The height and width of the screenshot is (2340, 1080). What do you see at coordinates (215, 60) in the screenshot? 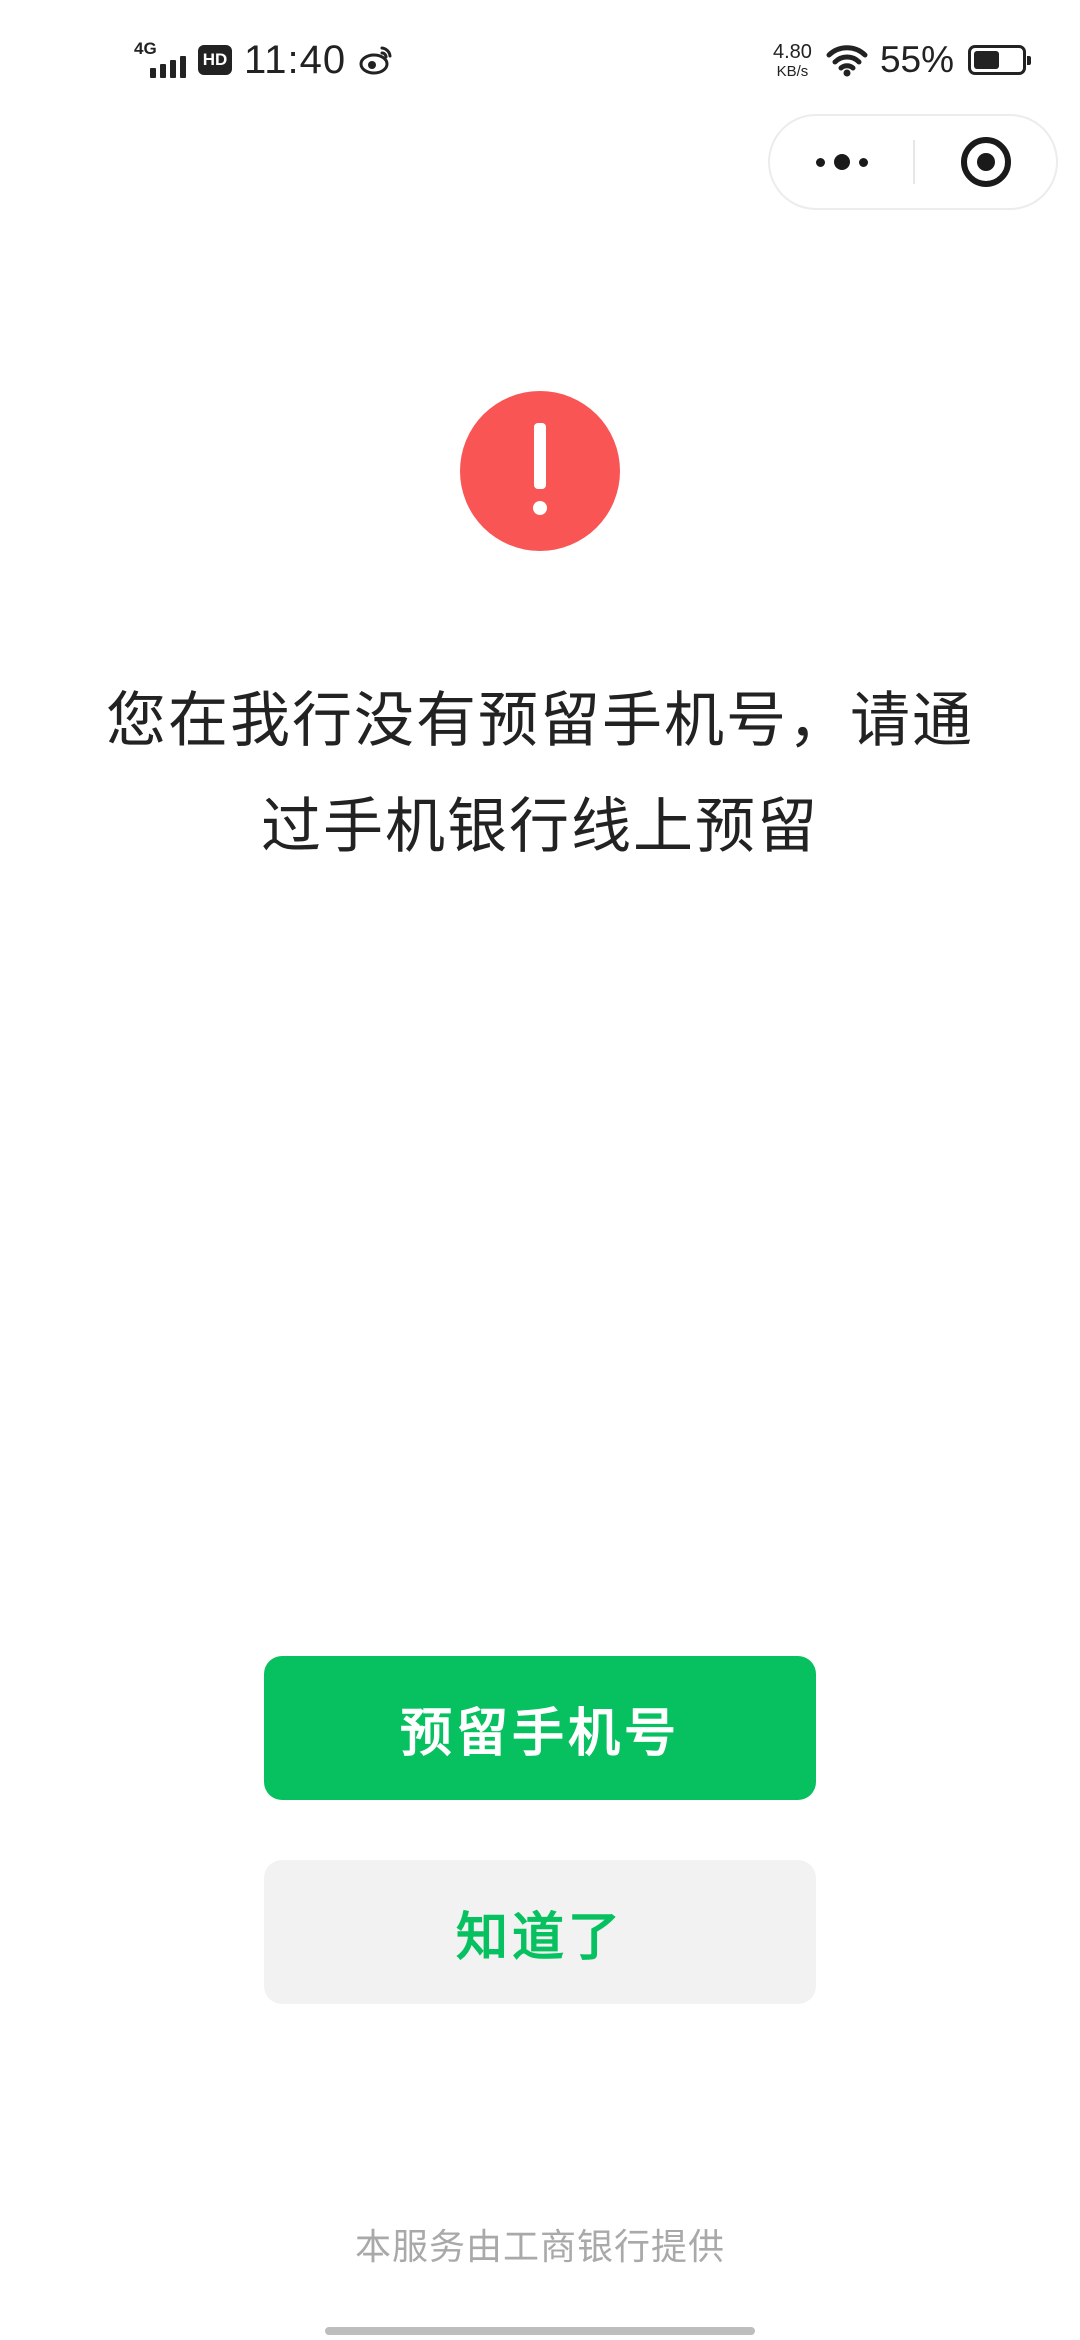
I see `hd-badge: HD` at bounding box center [215, 60].